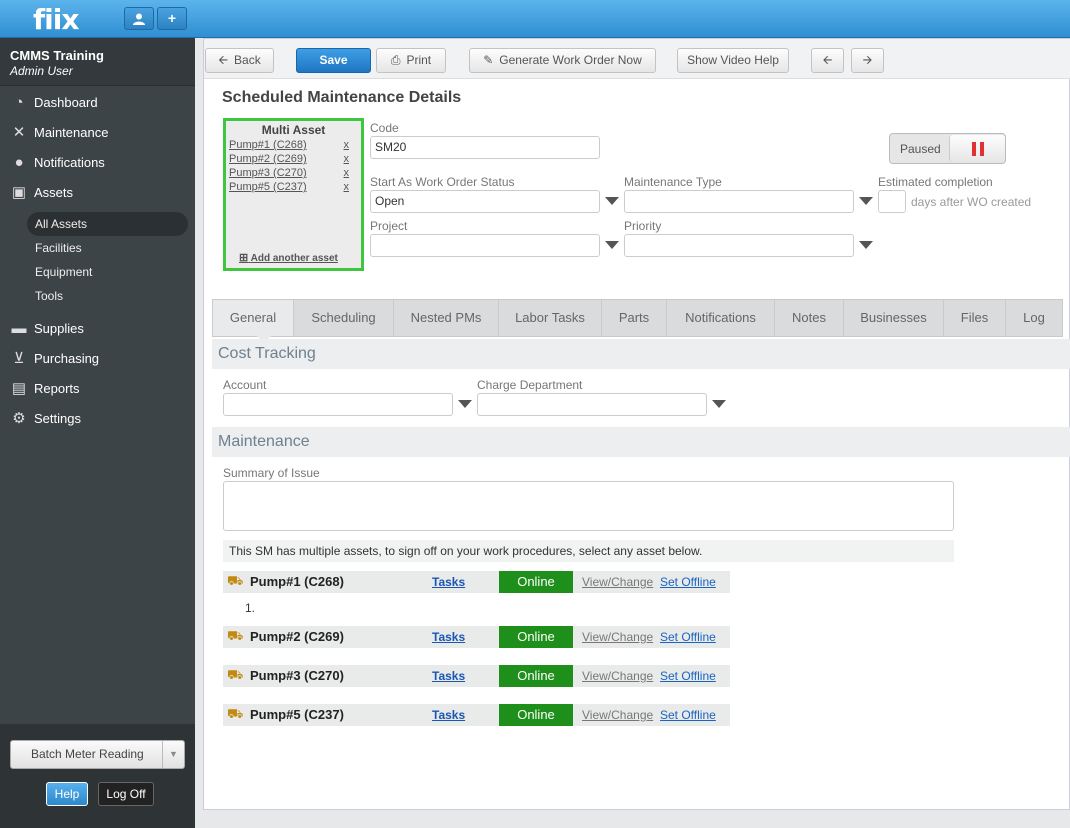 This screenshot has width=1070, height=828. Describe the element at coordinates (485, 245) in the screenshot. I see `project-select` at that location.